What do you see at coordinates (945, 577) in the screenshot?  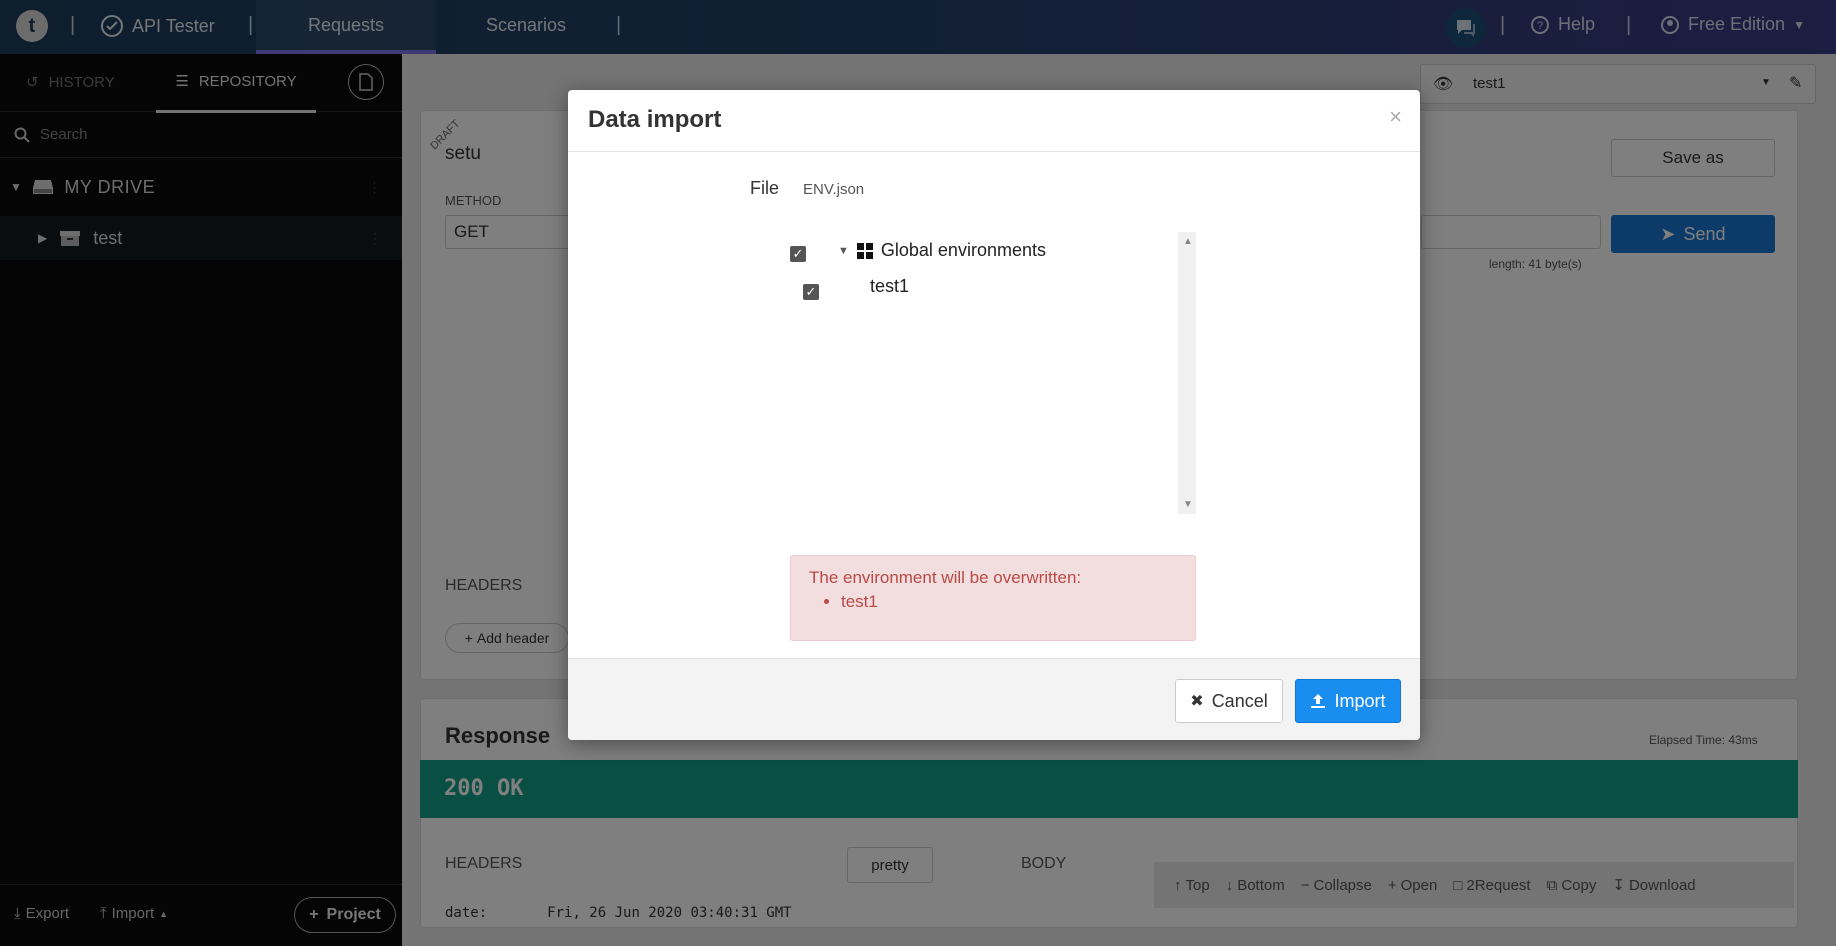 I see `alert-text: The environment will be overwritten:` at bounding box center [945, 577].